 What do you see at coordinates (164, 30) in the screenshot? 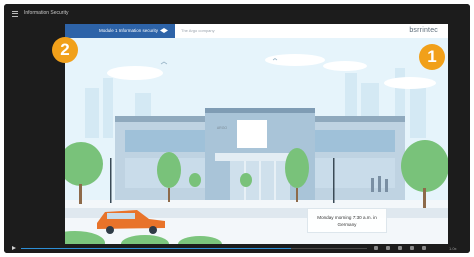
I see `diamond-logo-icon` at bounding box center [164, 30].